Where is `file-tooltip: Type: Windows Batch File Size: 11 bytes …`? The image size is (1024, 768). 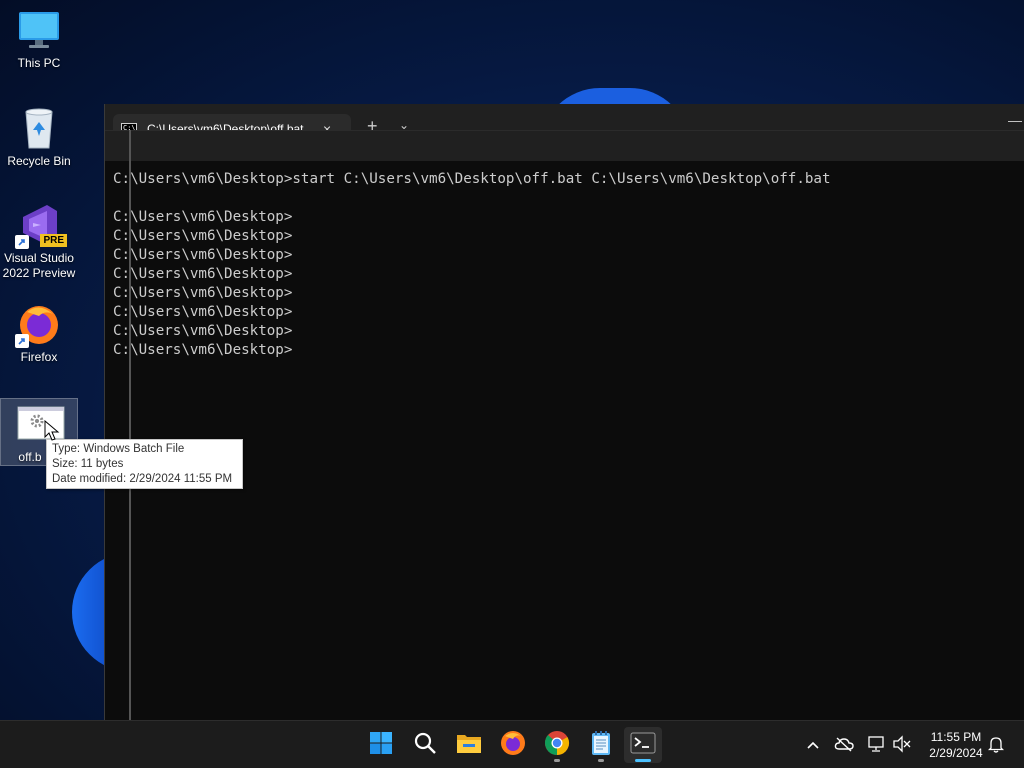 file-tooltip: Type: Windows Batch File Size: 11 bytes … is located at coordinates (144, 464).